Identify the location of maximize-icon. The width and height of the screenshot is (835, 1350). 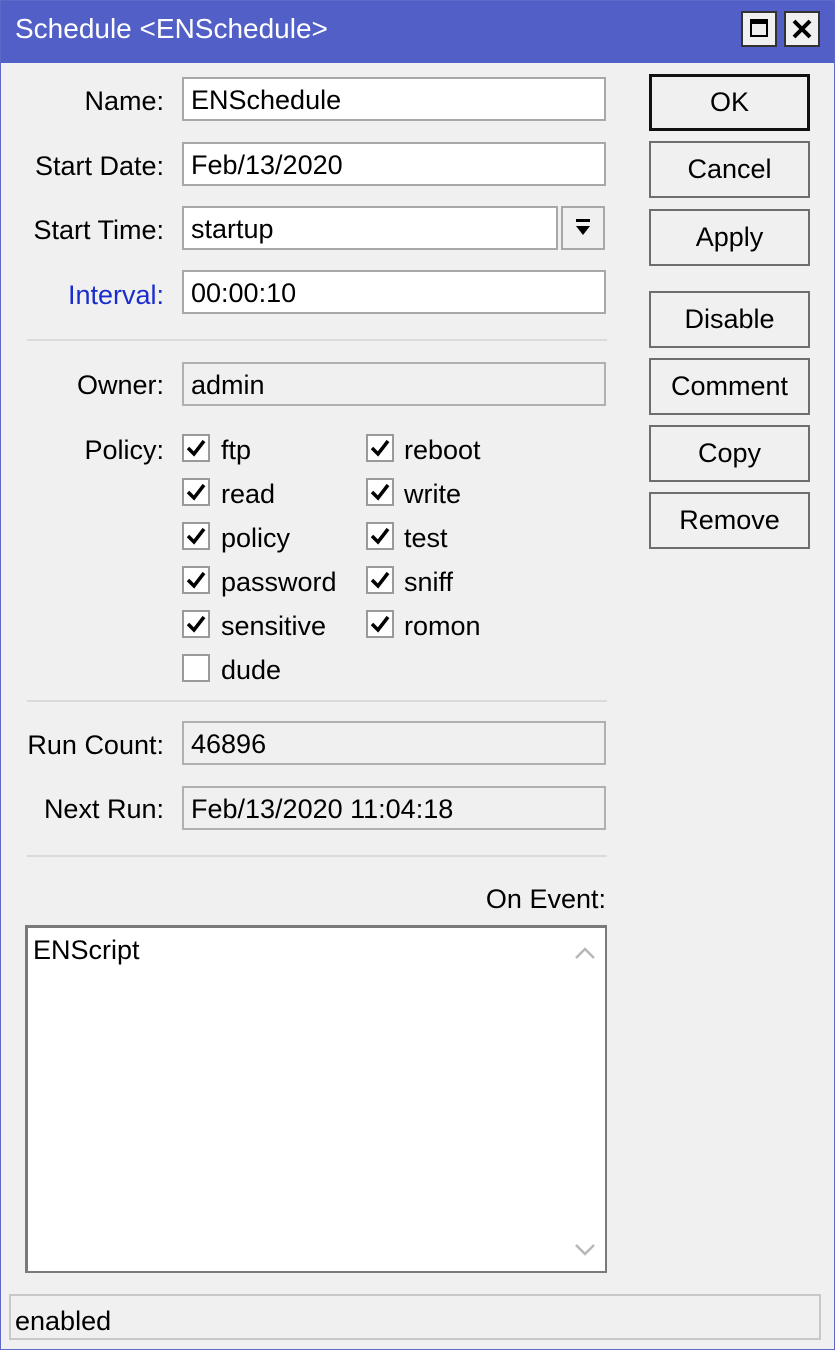
(759, 28).